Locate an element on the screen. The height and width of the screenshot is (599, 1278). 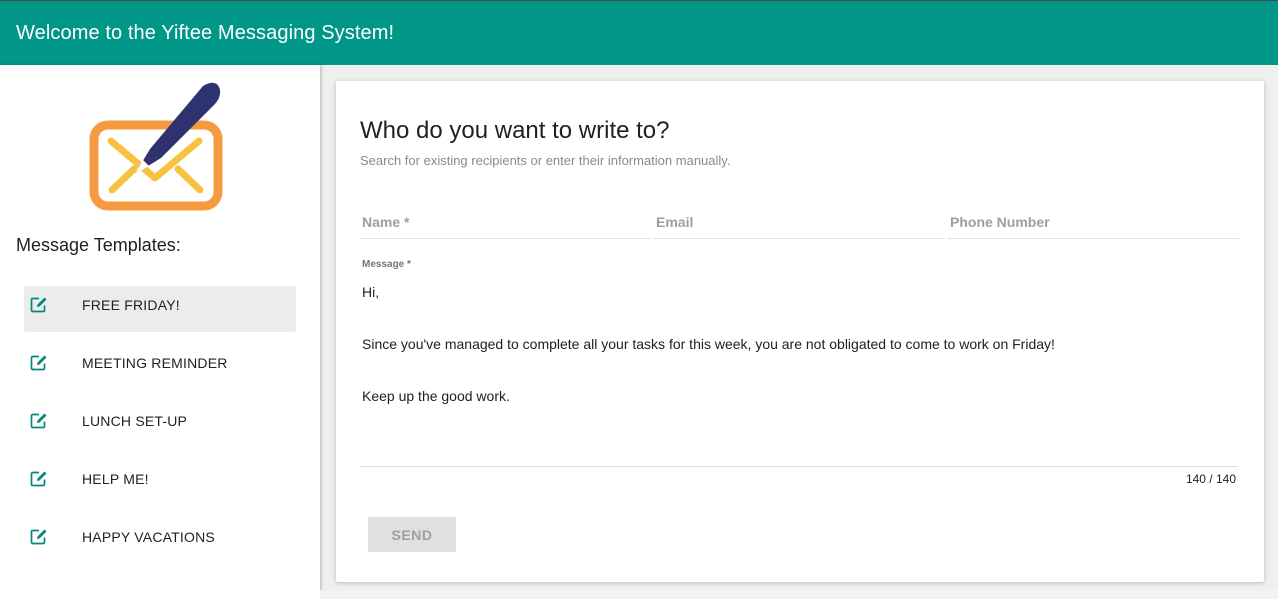
template-item-free-friday: FREE FRIDAY! is located at coordinates (160, 309).